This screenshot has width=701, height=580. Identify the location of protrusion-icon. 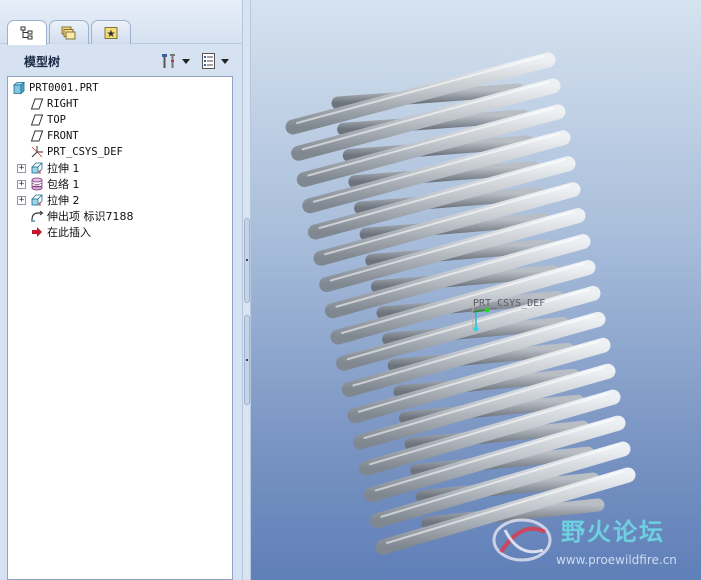
(37, 216).